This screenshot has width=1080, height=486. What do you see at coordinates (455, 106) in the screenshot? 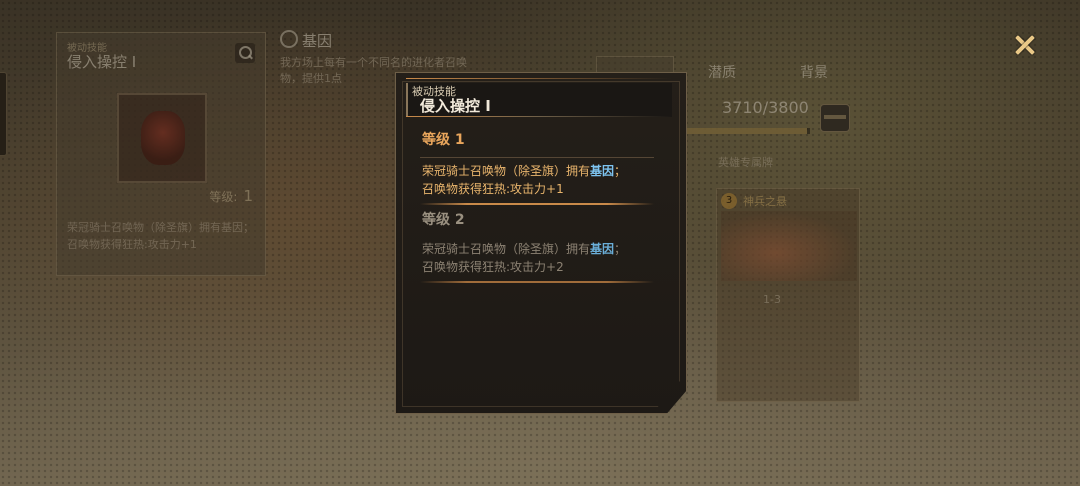
I see `tooltip-title: 侵入操控 I` at bounding box center [455, 106].